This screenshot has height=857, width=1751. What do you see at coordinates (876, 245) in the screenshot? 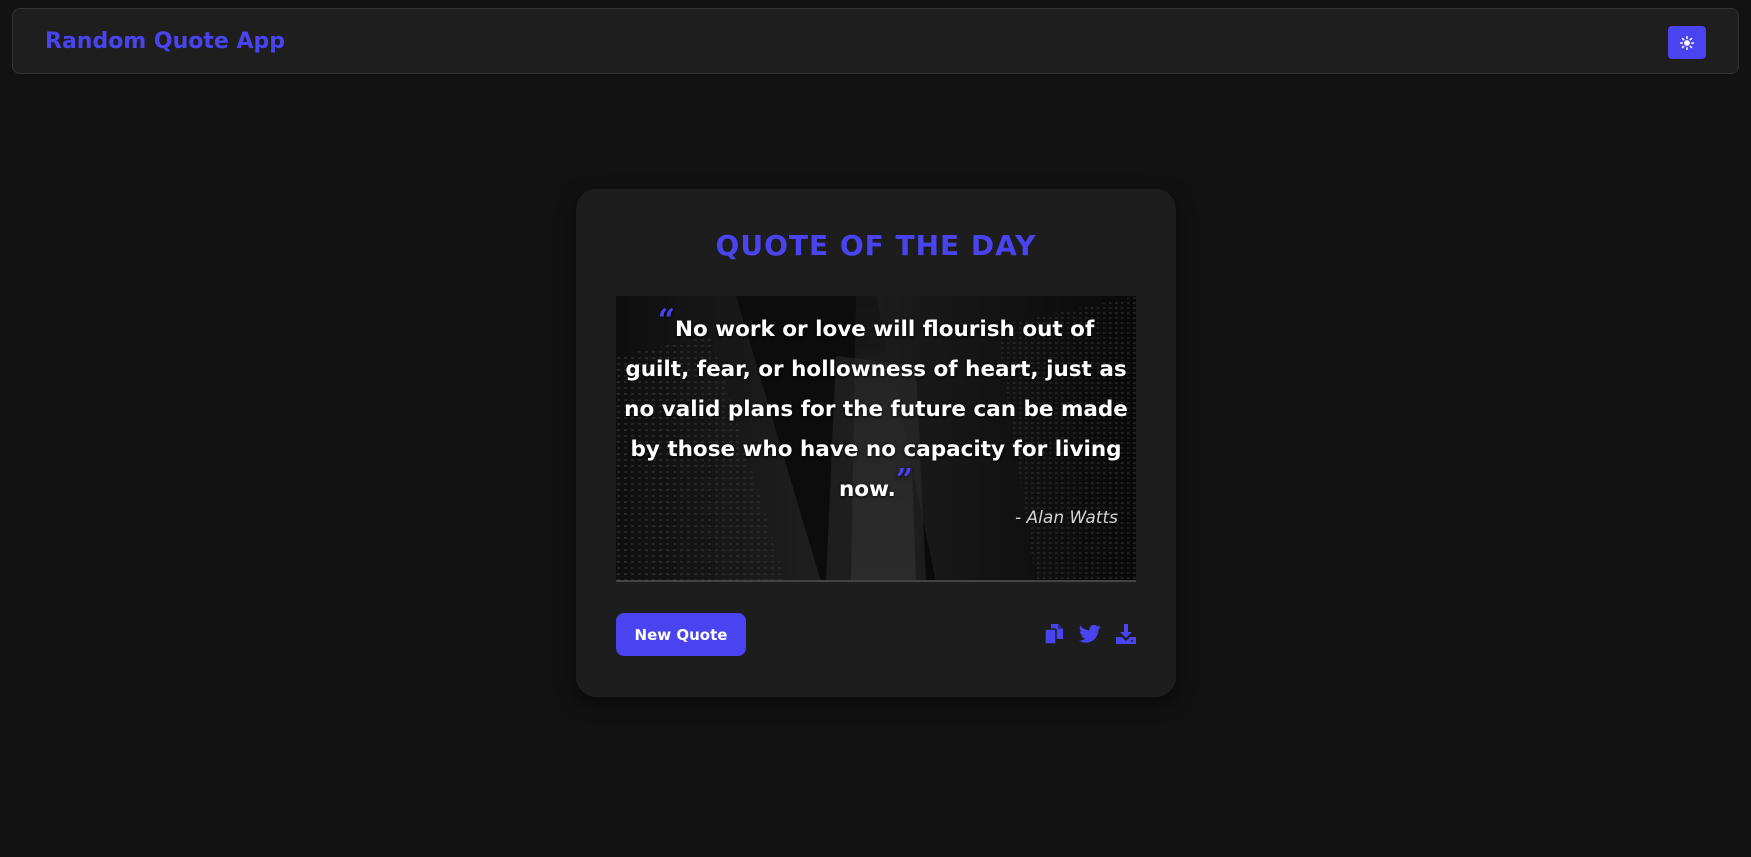
I see `card-title: QUOTE OF THE DAY` at bounding box center [876, 245].